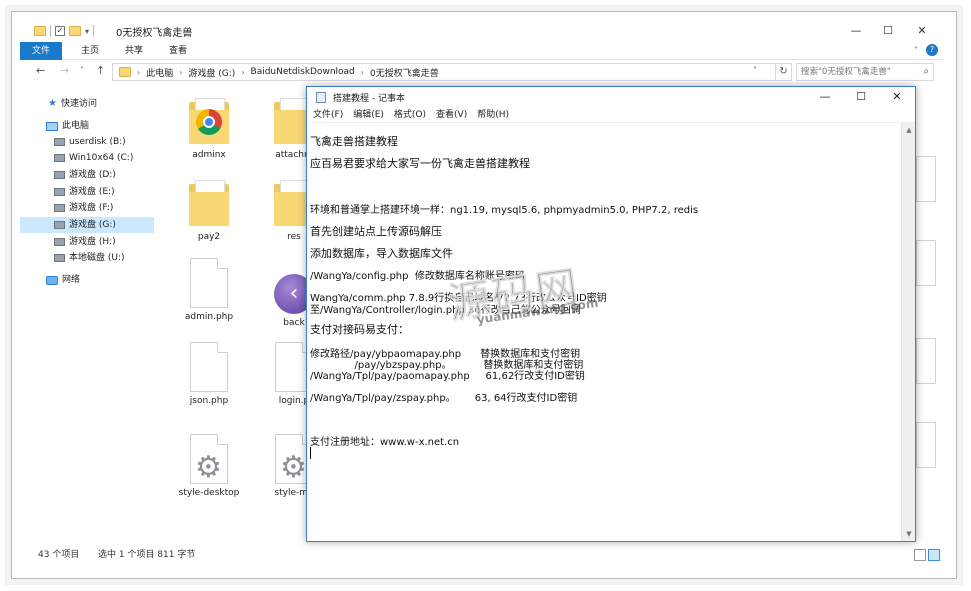 The width and height of the screenshot is (971, 591). Describe the element at coordinates (41, 51) in the screenshot. I see `tab-file: 文件` at that location.